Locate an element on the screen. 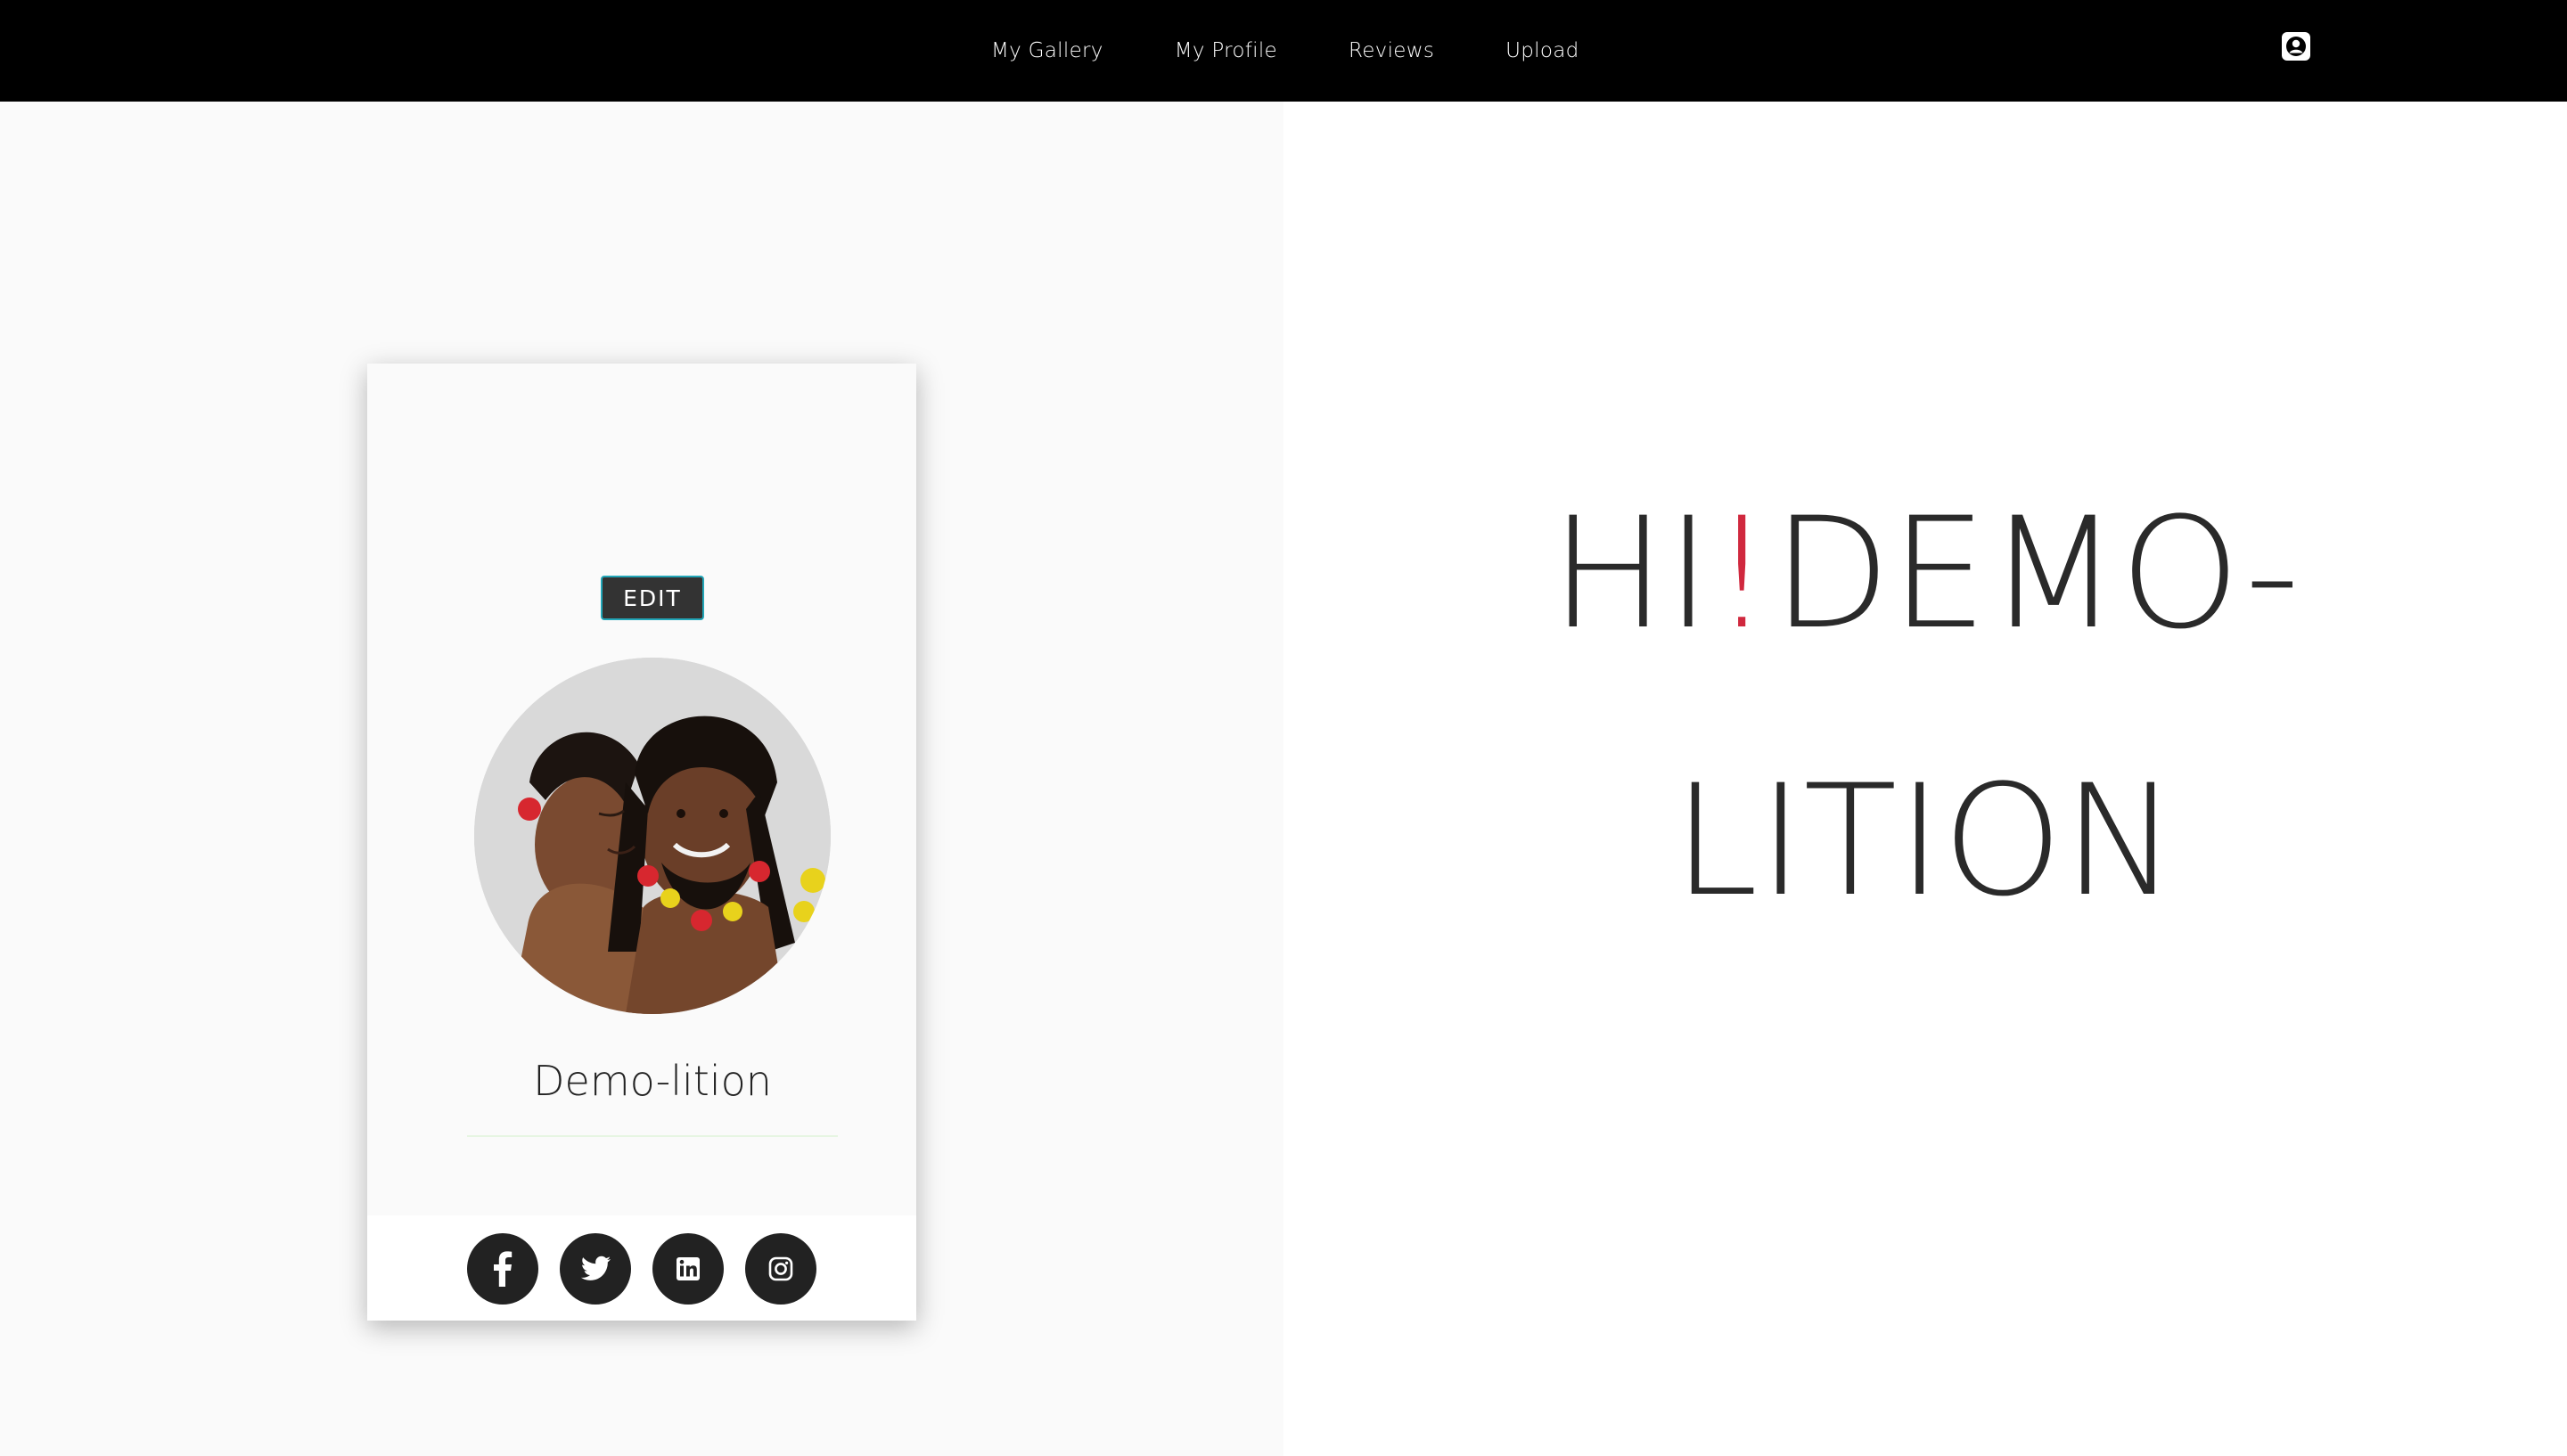  linkedin-icon is located at coordinates (688, 1269).